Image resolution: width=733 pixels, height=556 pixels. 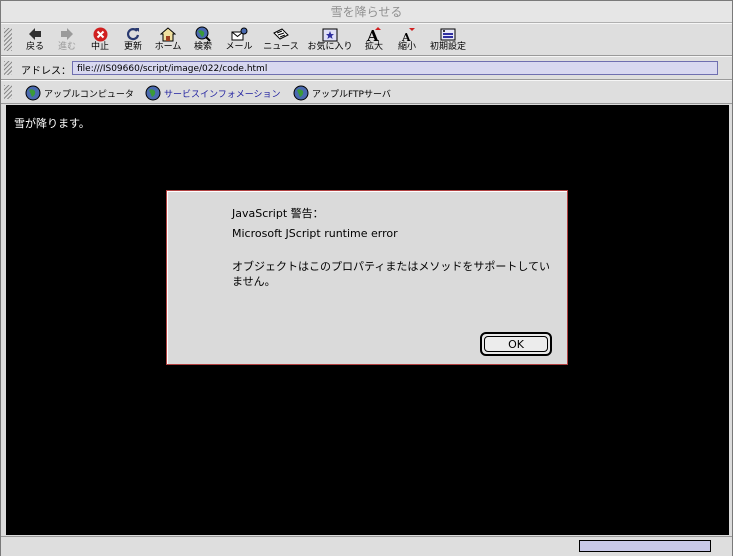 I want to click on favorite-link-apple-ftp-server: アップルFTPサーバ, so click(x=342, y=93).